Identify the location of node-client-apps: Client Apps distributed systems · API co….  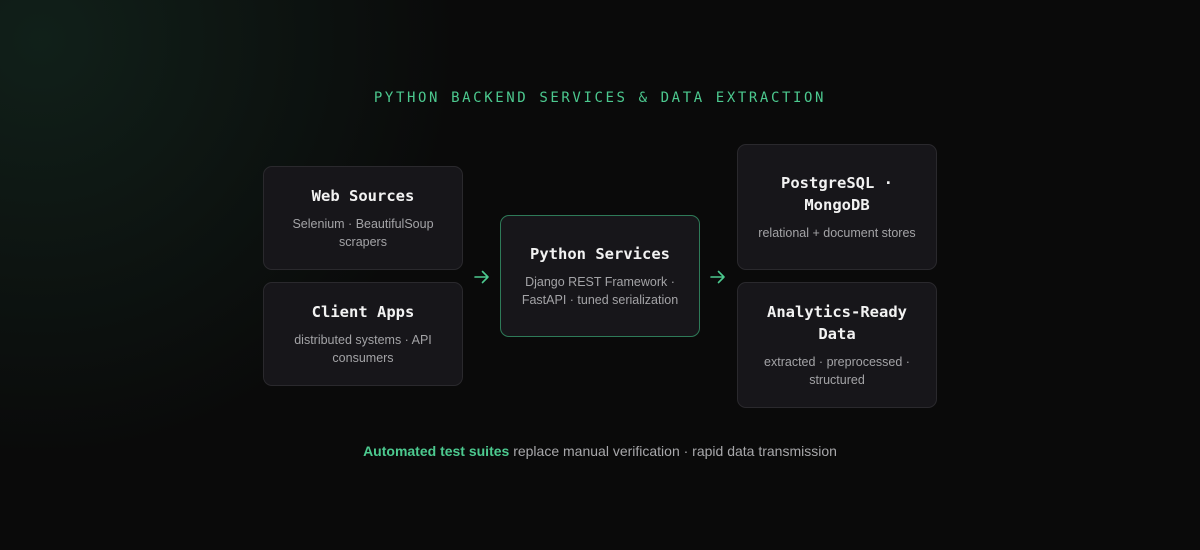
(363, 334).